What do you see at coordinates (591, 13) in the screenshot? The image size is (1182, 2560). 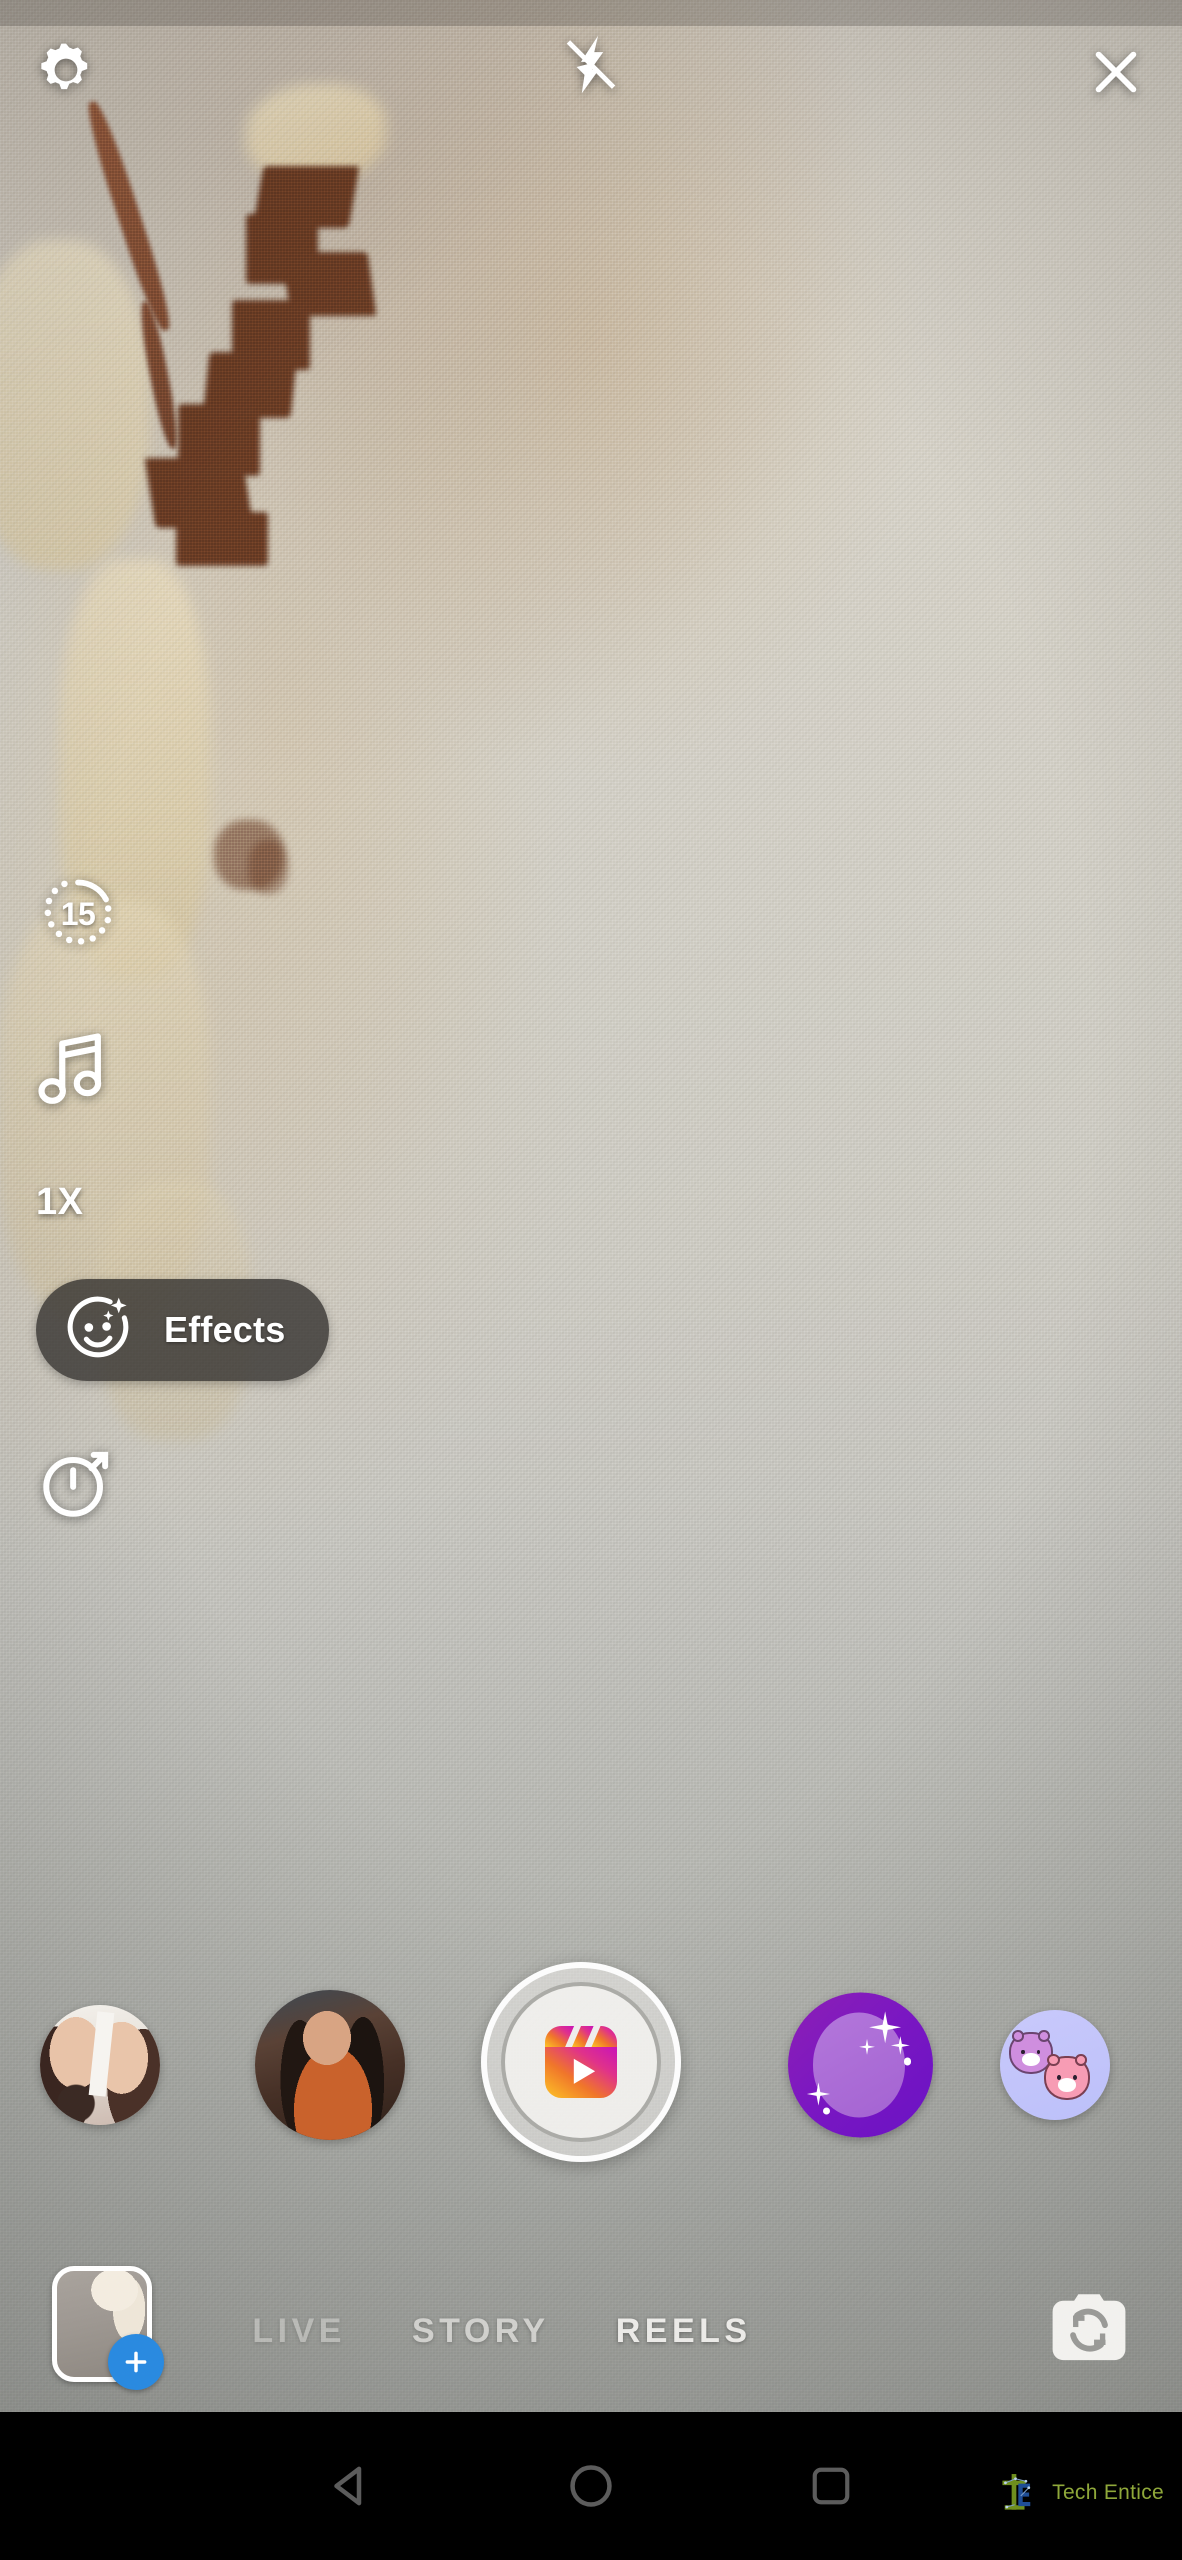 I see `status-bar-strip` at bounding box center [591, 13].